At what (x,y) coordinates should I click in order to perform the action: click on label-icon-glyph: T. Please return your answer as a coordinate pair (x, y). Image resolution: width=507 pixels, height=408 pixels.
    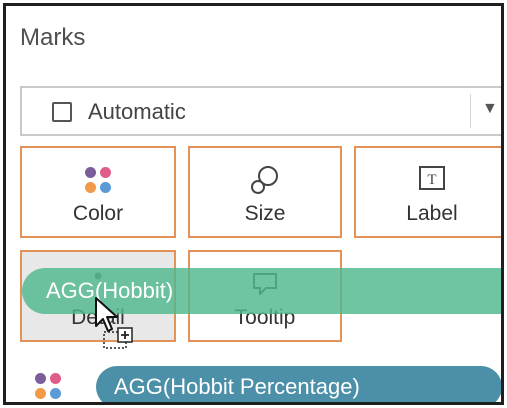
    Looking at the image, I should click on (431, 180).